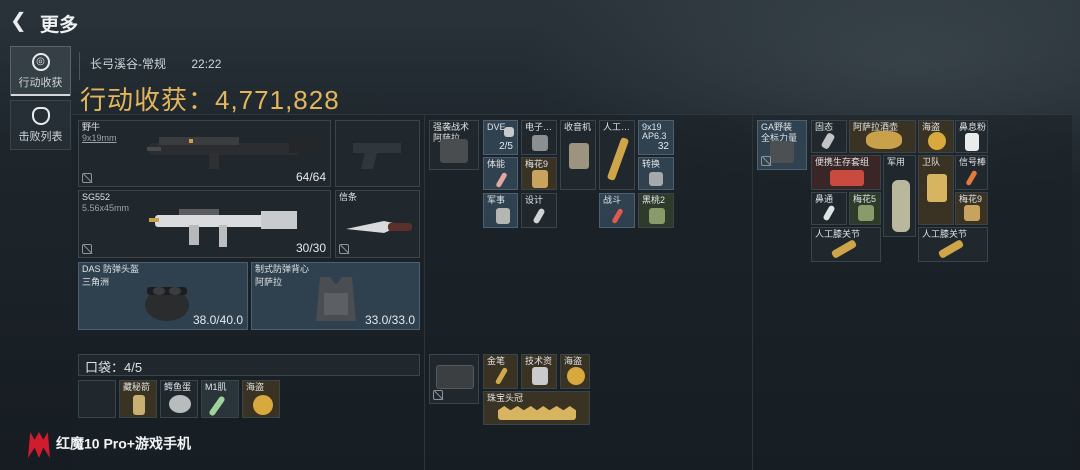 This screenshot has height=470, width=1080. Describe the element at coordinates (575, 371) in the screenshot. I see `box-item: 海盗` at that location.